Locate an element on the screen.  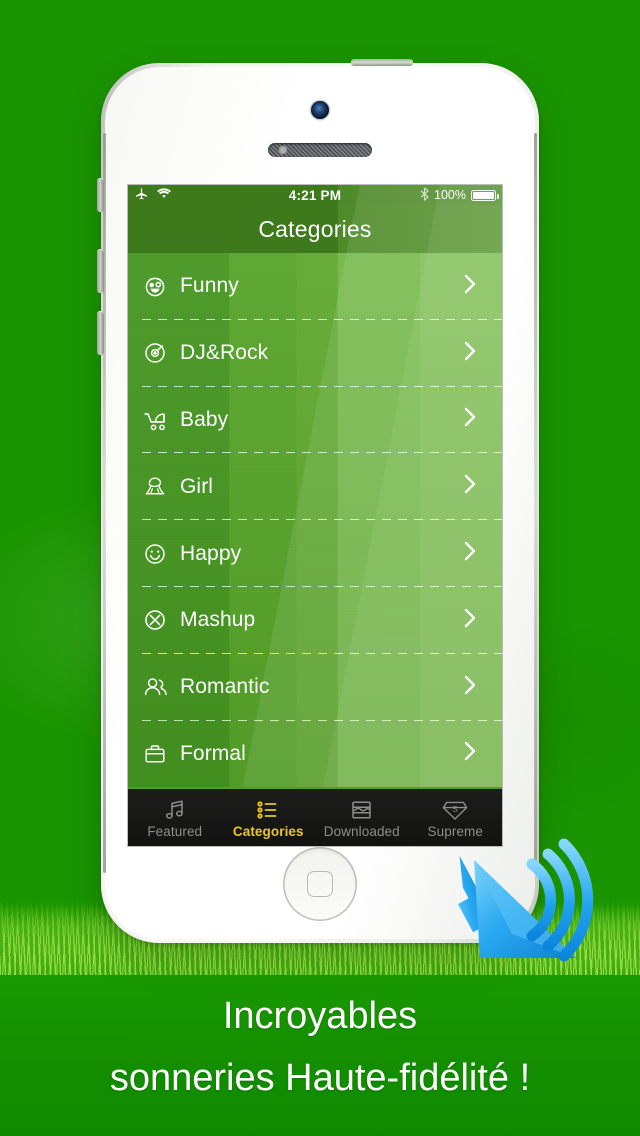
promo-caption: Incroyables sonneries Haute-fidélité ! is located at coordinates (320, 1047).